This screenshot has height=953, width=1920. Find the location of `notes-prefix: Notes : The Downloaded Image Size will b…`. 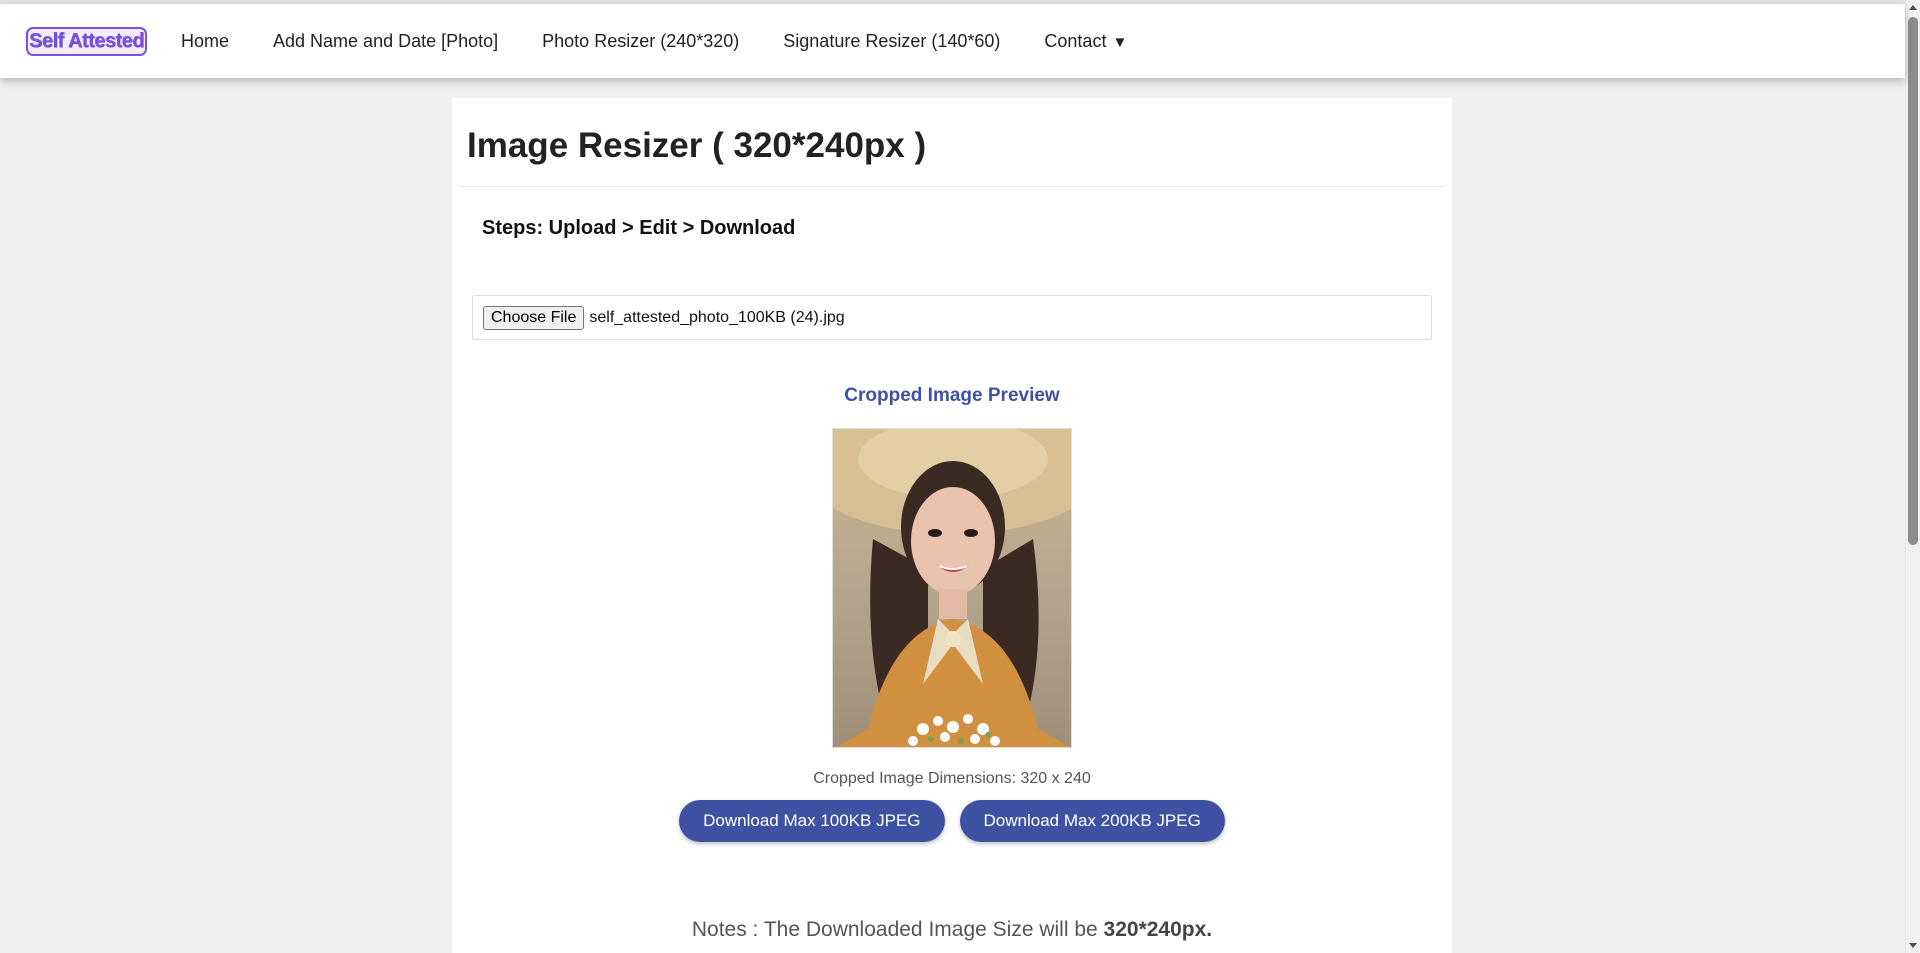

notes-prefix: Notes : The Downloaded Image Size will b… is located at coordinates (897, 929).